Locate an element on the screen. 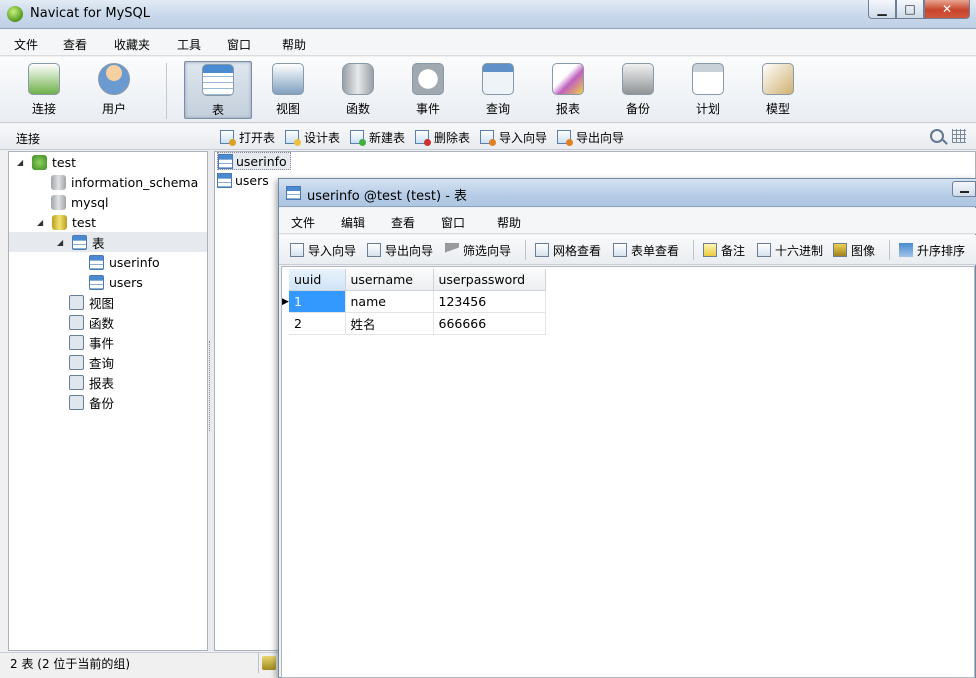  open-table-button: 打开表 is located at coordinates (247, 137).